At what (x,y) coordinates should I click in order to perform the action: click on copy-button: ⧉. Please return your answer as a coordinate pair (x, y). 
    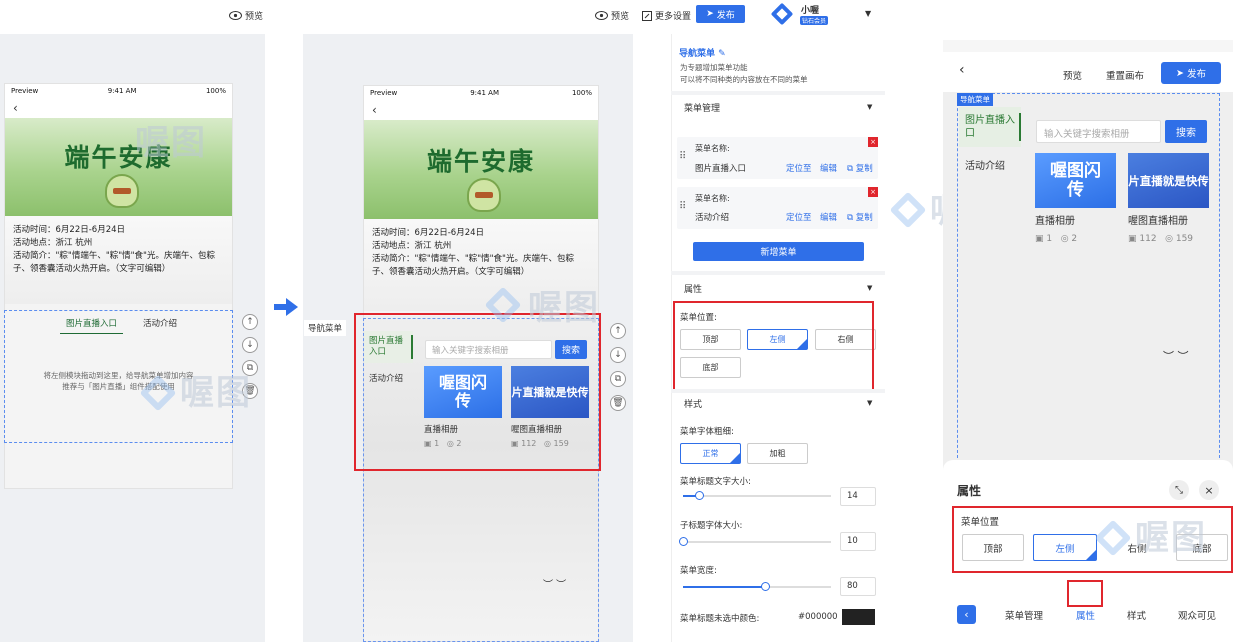
    Looking at the image, I should click on (618, 379).